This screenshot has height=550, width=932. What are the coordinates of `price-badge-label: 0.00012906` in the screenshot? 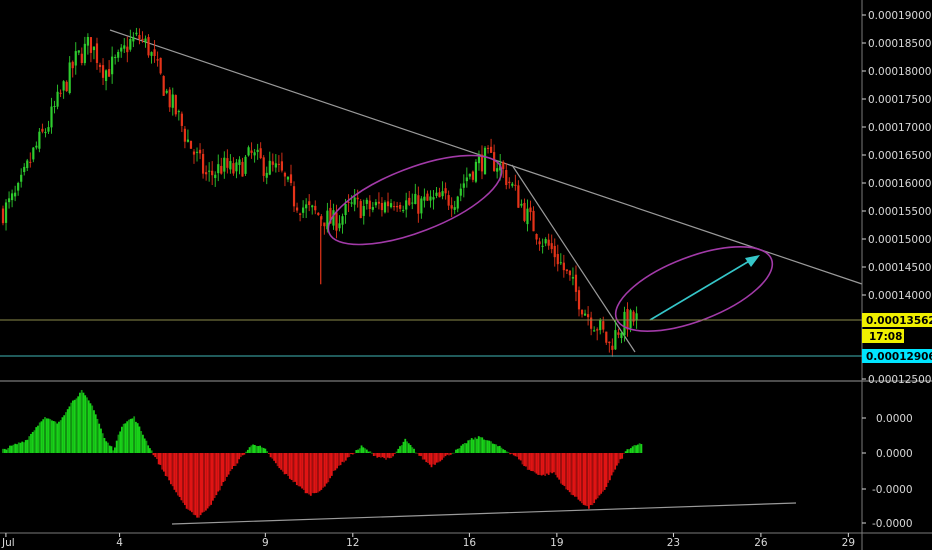 It's located at (899, 357).